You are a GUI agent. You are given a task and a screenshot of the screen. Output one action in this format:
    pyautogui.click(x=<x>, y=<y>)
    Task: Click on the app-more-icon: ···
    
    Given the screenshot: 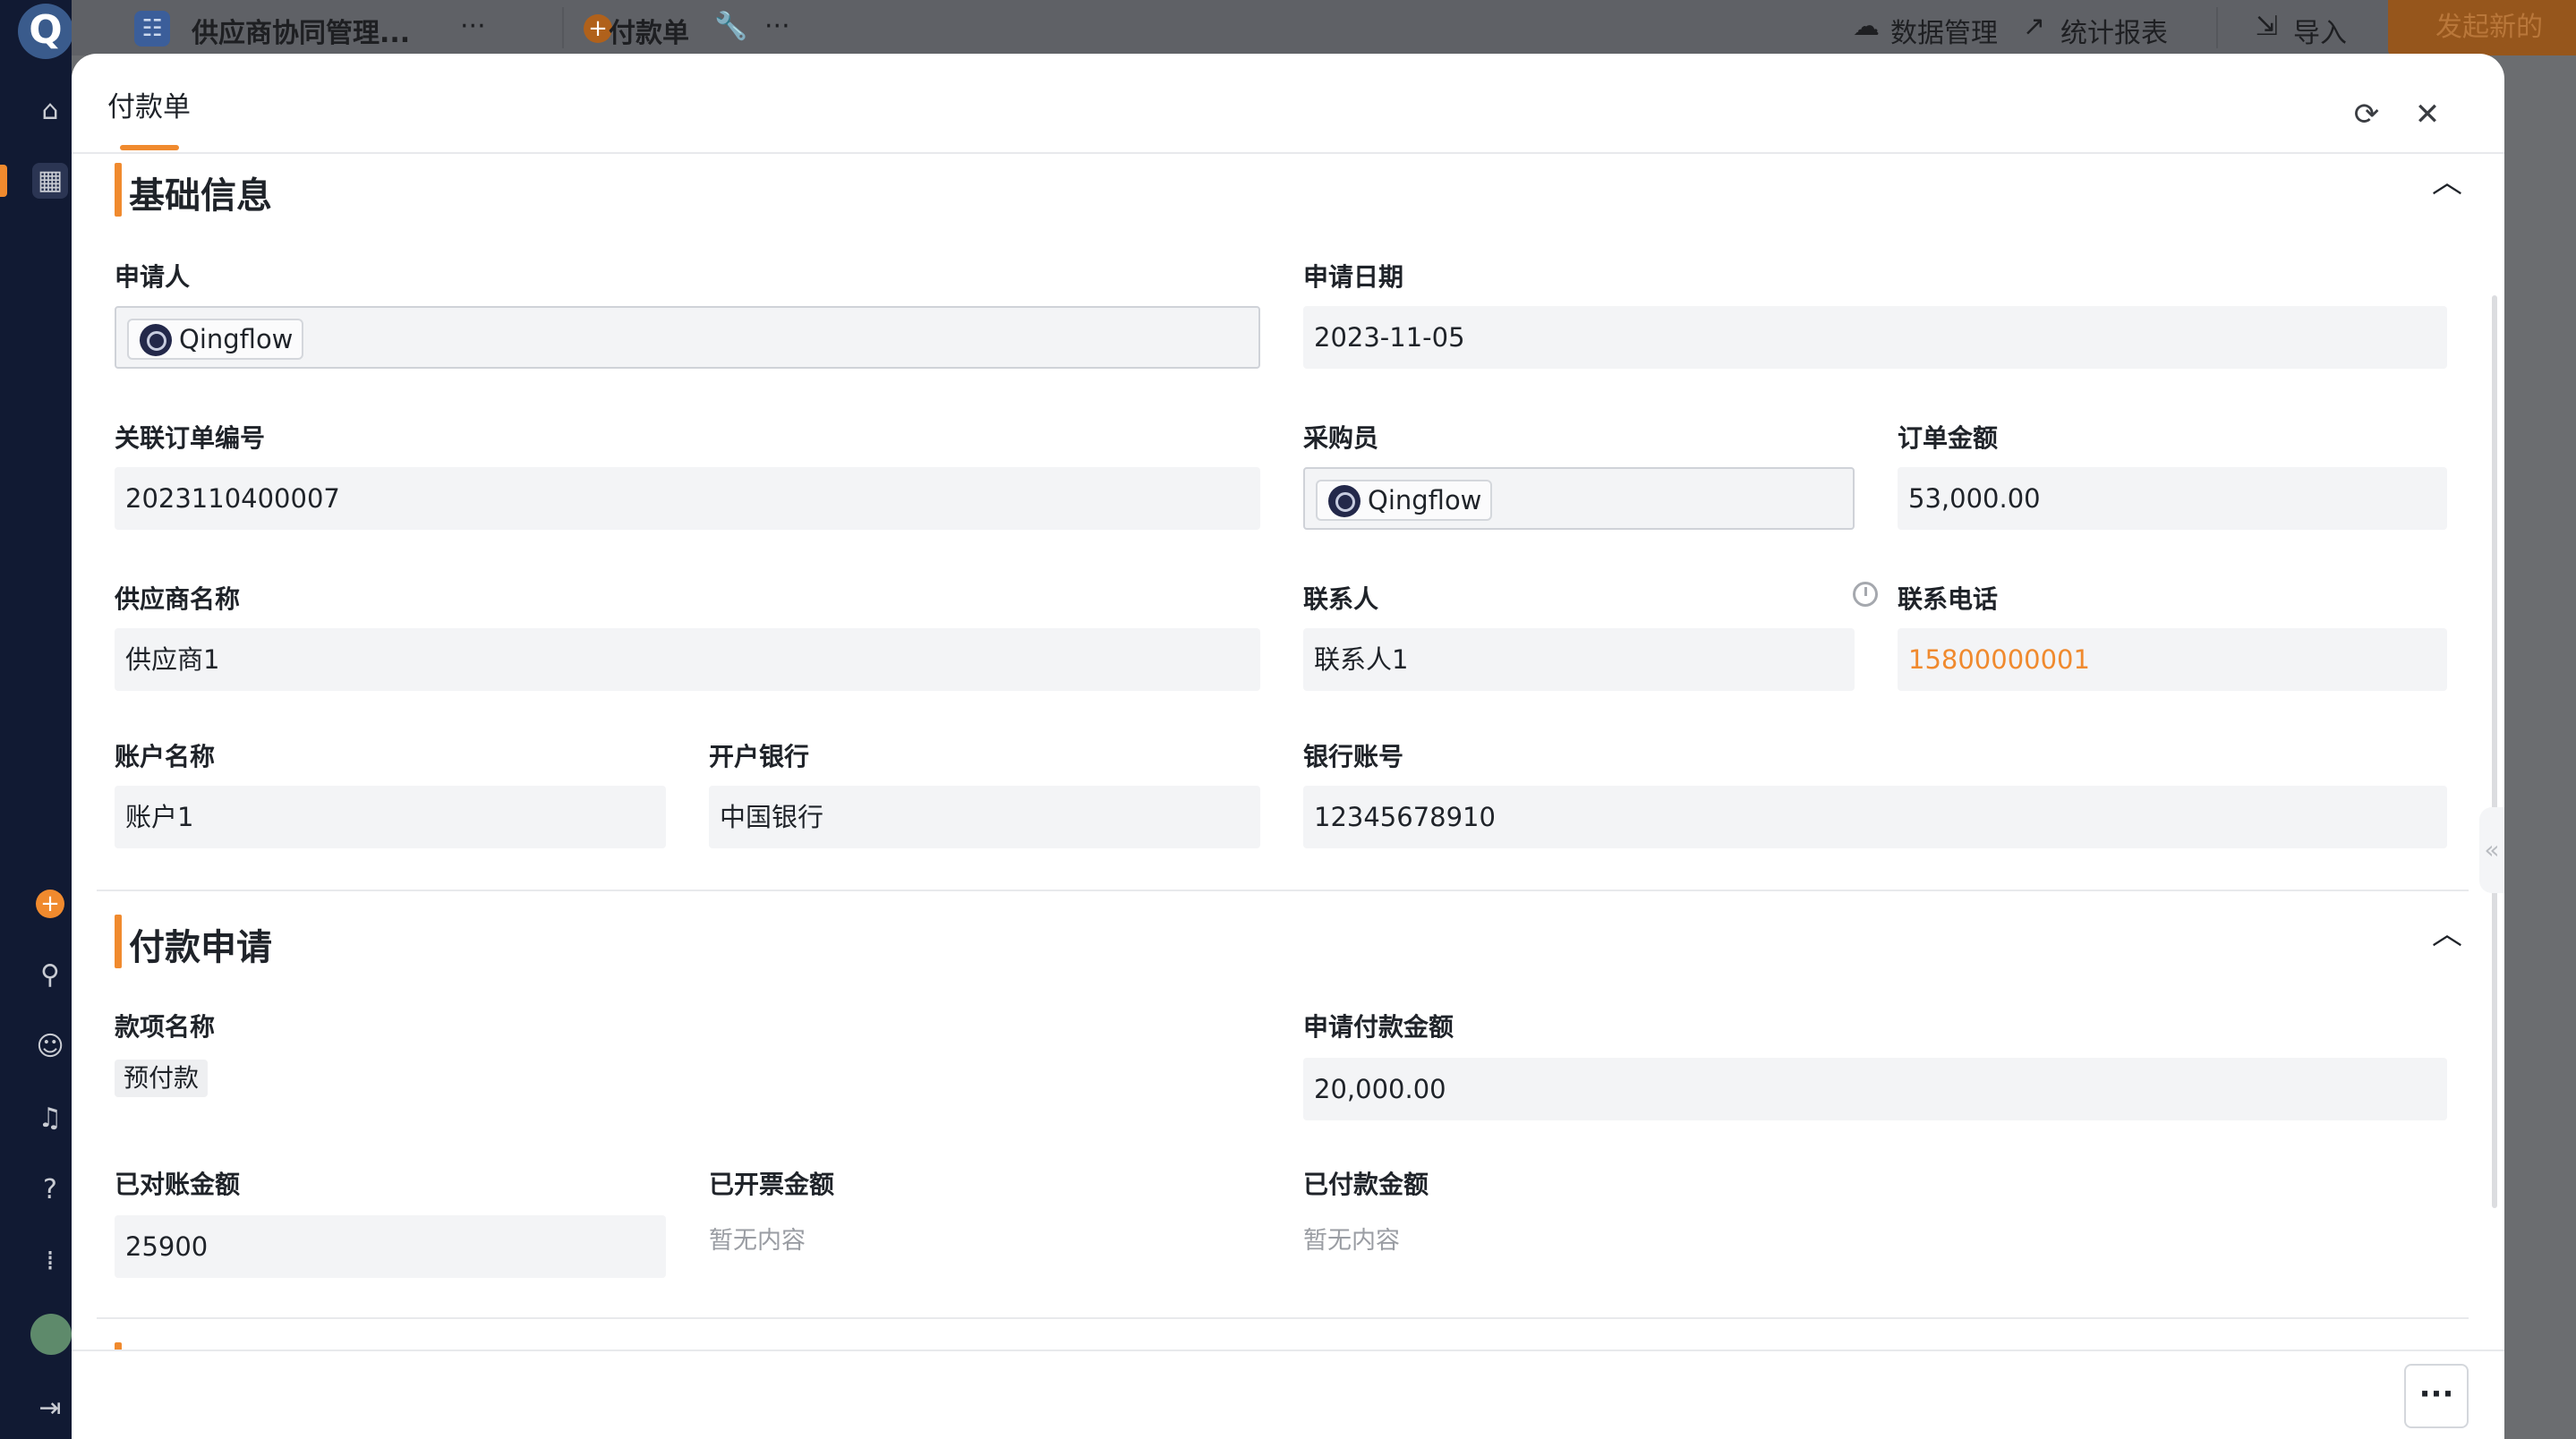 What is the action you would take?
    pyautogui.click(x=473, y=26)
    